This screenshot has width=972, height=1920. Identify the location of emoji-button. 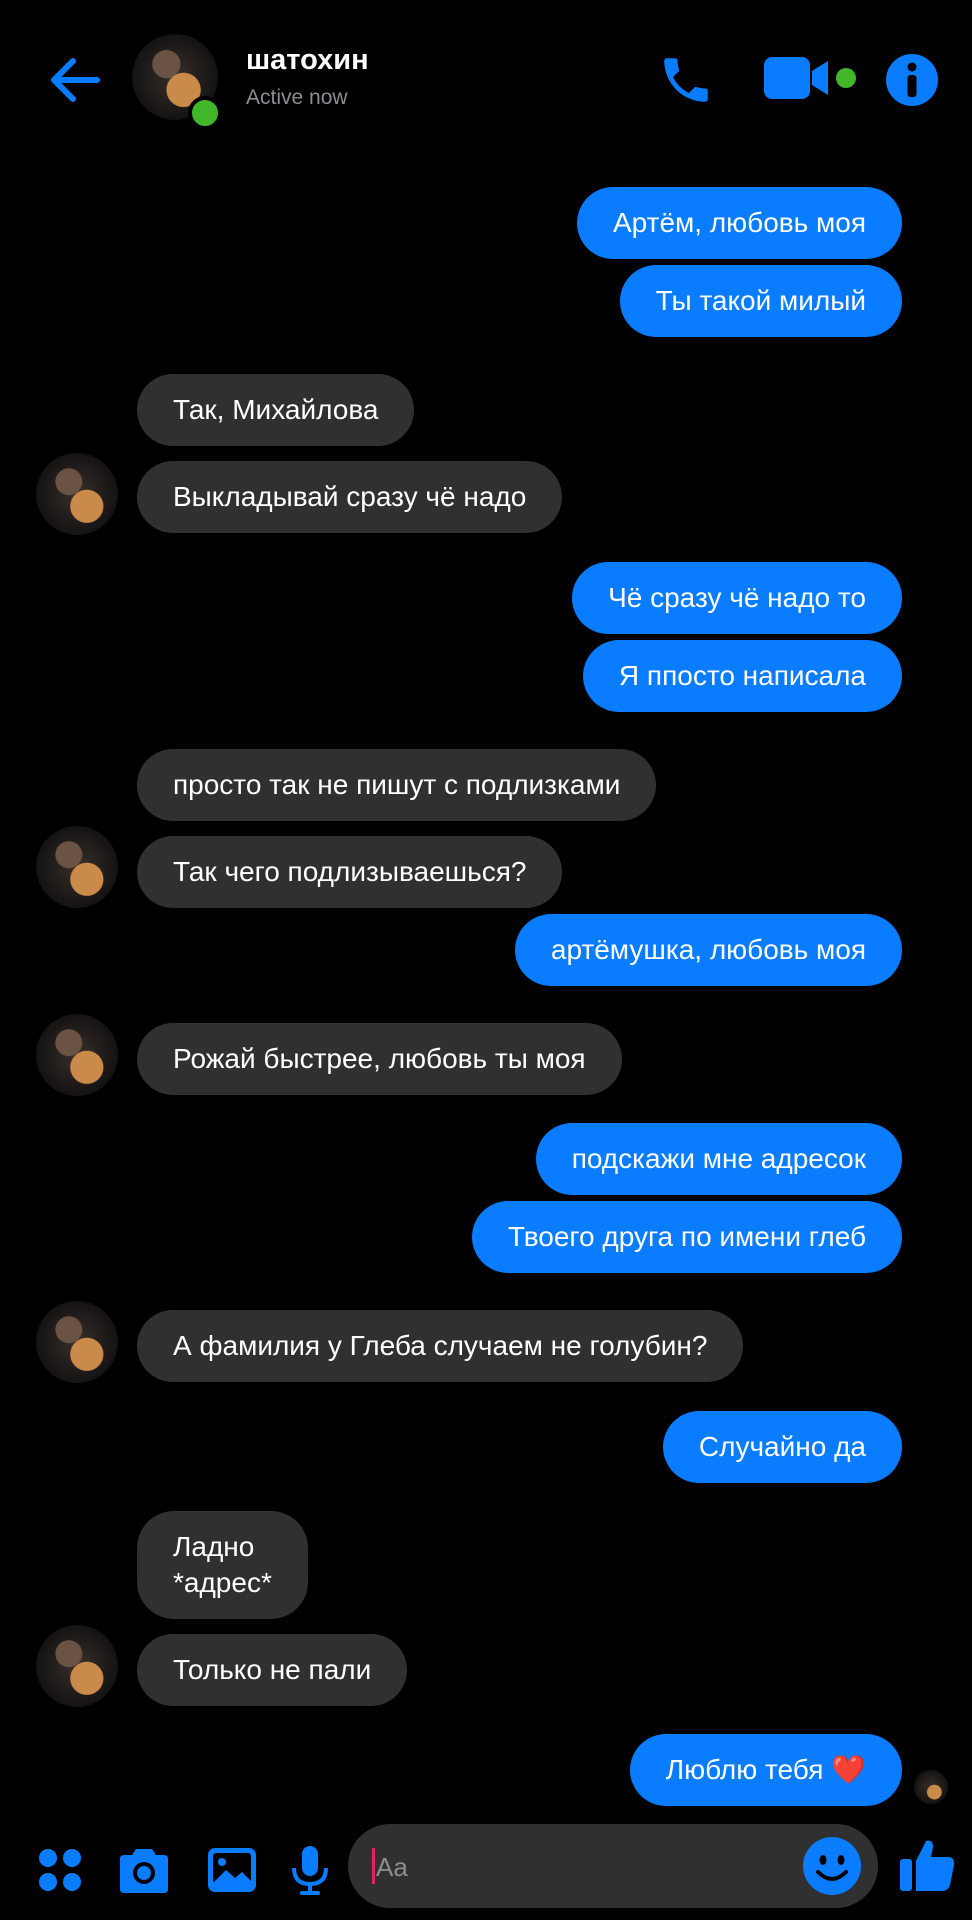
(832, 1866).